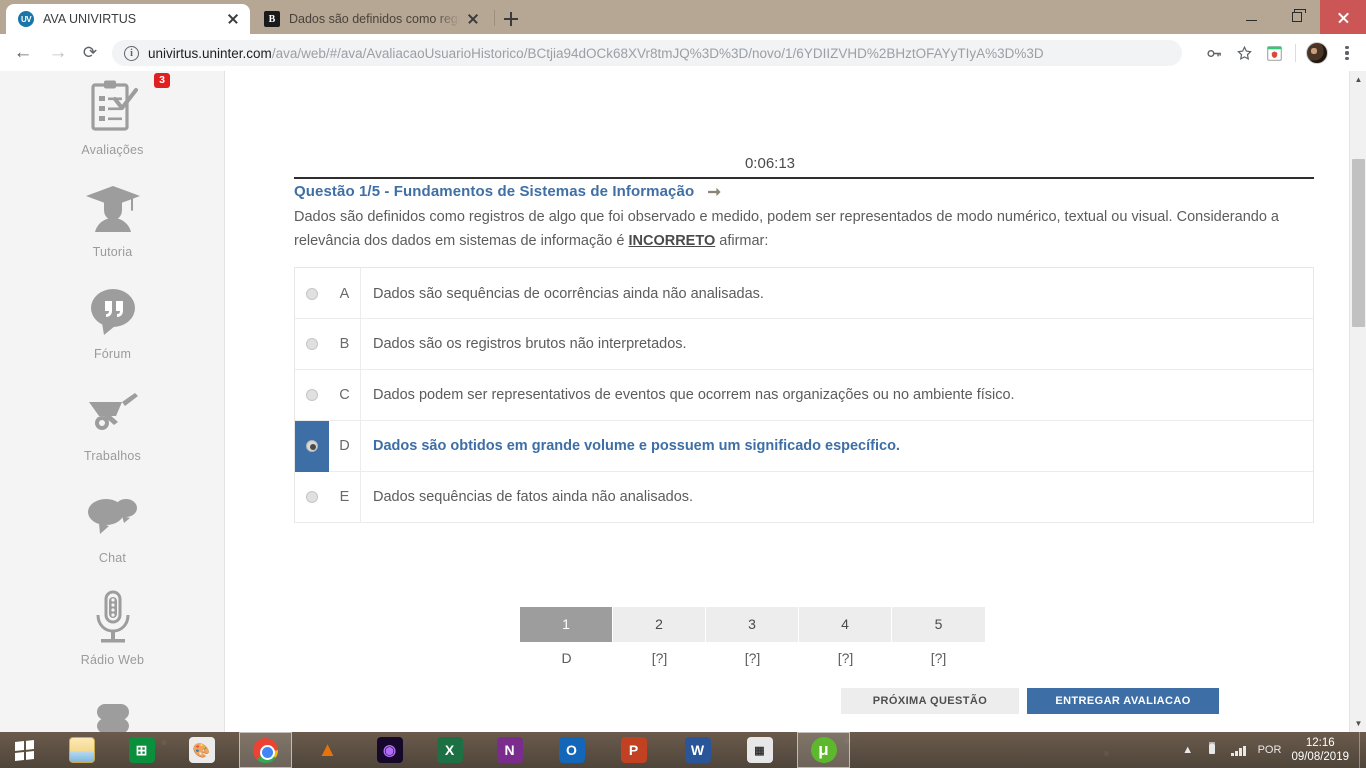 Image resolution: width=1366 pixels, height=768 pixels. Describe the element at coordinates (494, 18) in the screenshot. I see `tab-separator` at that location.